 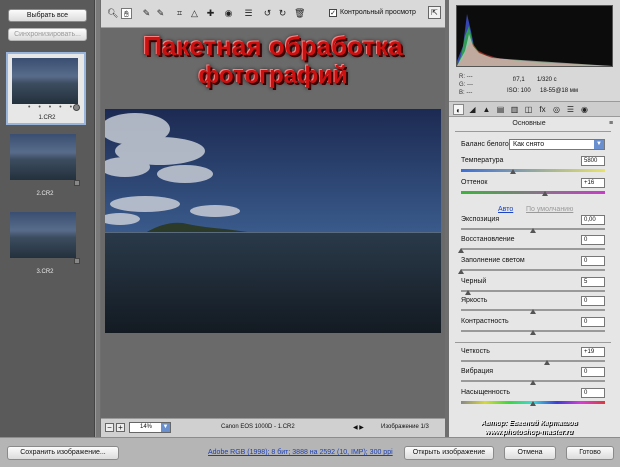 I want to click on auto-link: Авто, so click(x=505, y=209).